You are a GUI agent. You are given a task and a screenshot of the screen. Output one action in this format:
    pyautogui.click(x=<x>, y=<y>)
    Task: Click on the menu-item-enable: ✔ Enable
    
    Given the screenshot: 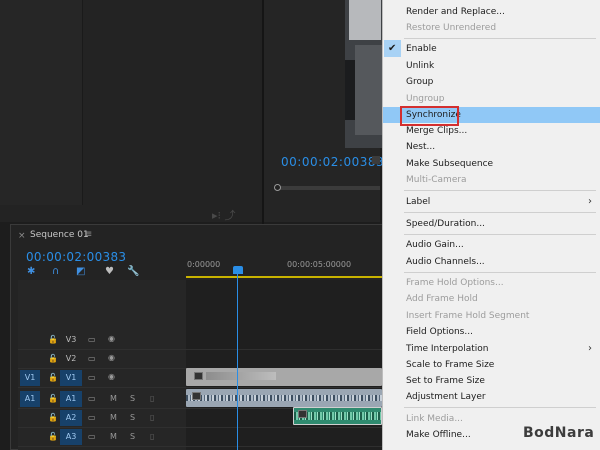 What is the action you would take?
    pyautogui.click(x=491, y=49)
    